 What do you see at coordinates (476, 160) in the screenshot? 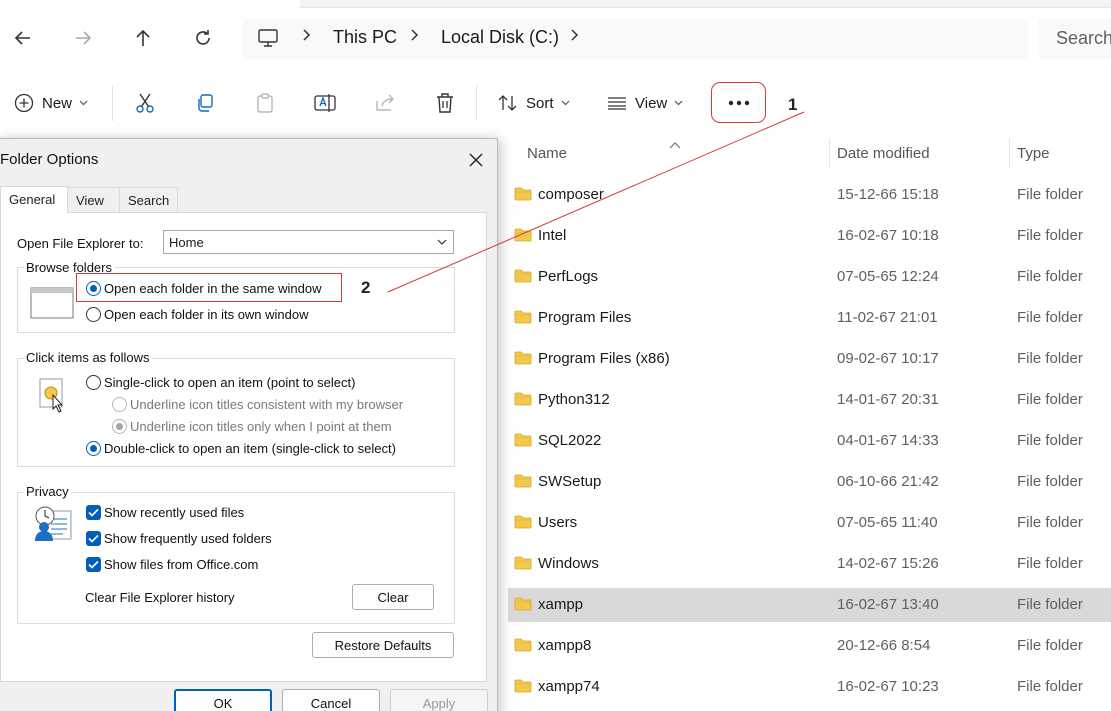
I see `dialog-close-button` at bounding box center [476, 160].